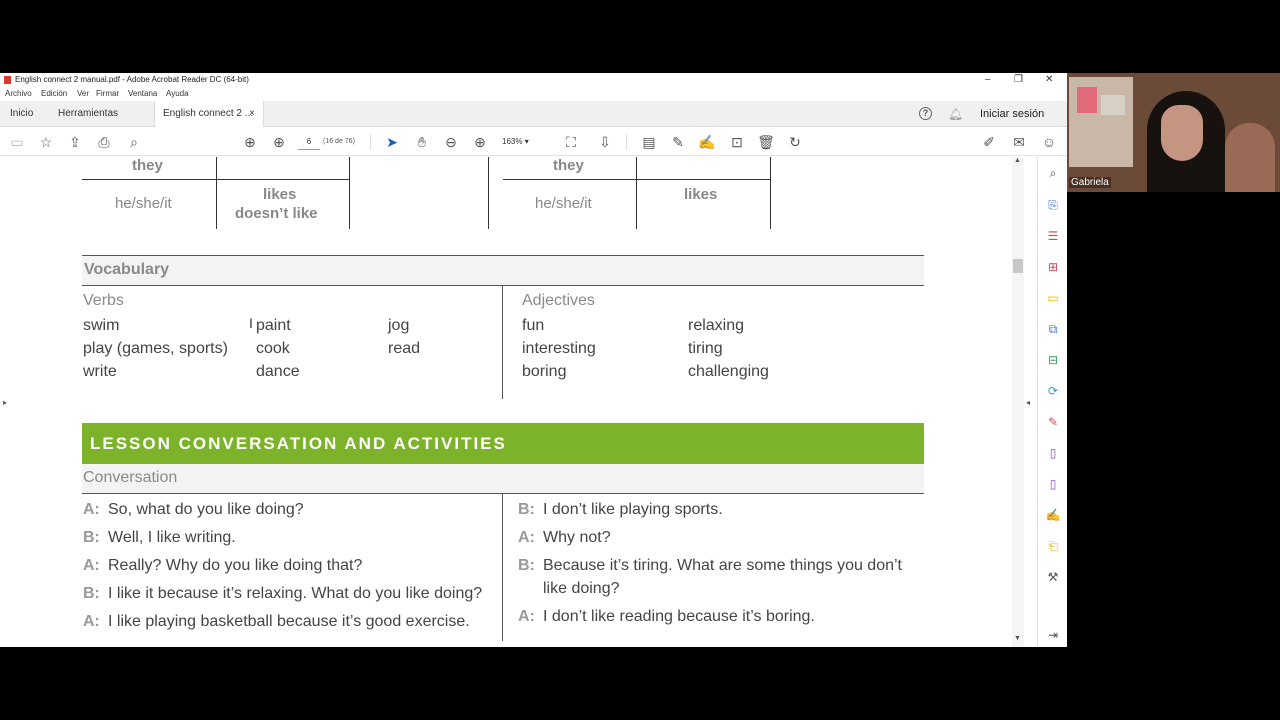 The image size is (1280, 720). I want to click on menu-firmar: Firmar, so click(107, 94).